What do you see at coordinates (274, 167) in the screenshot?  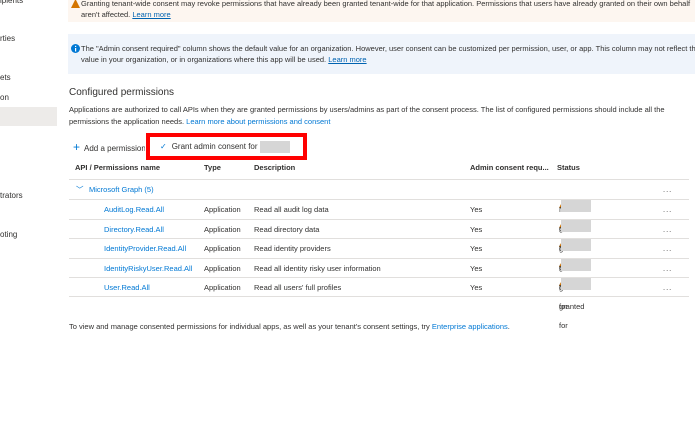 I see `column-header: Description` at bounding box center [274, 167].